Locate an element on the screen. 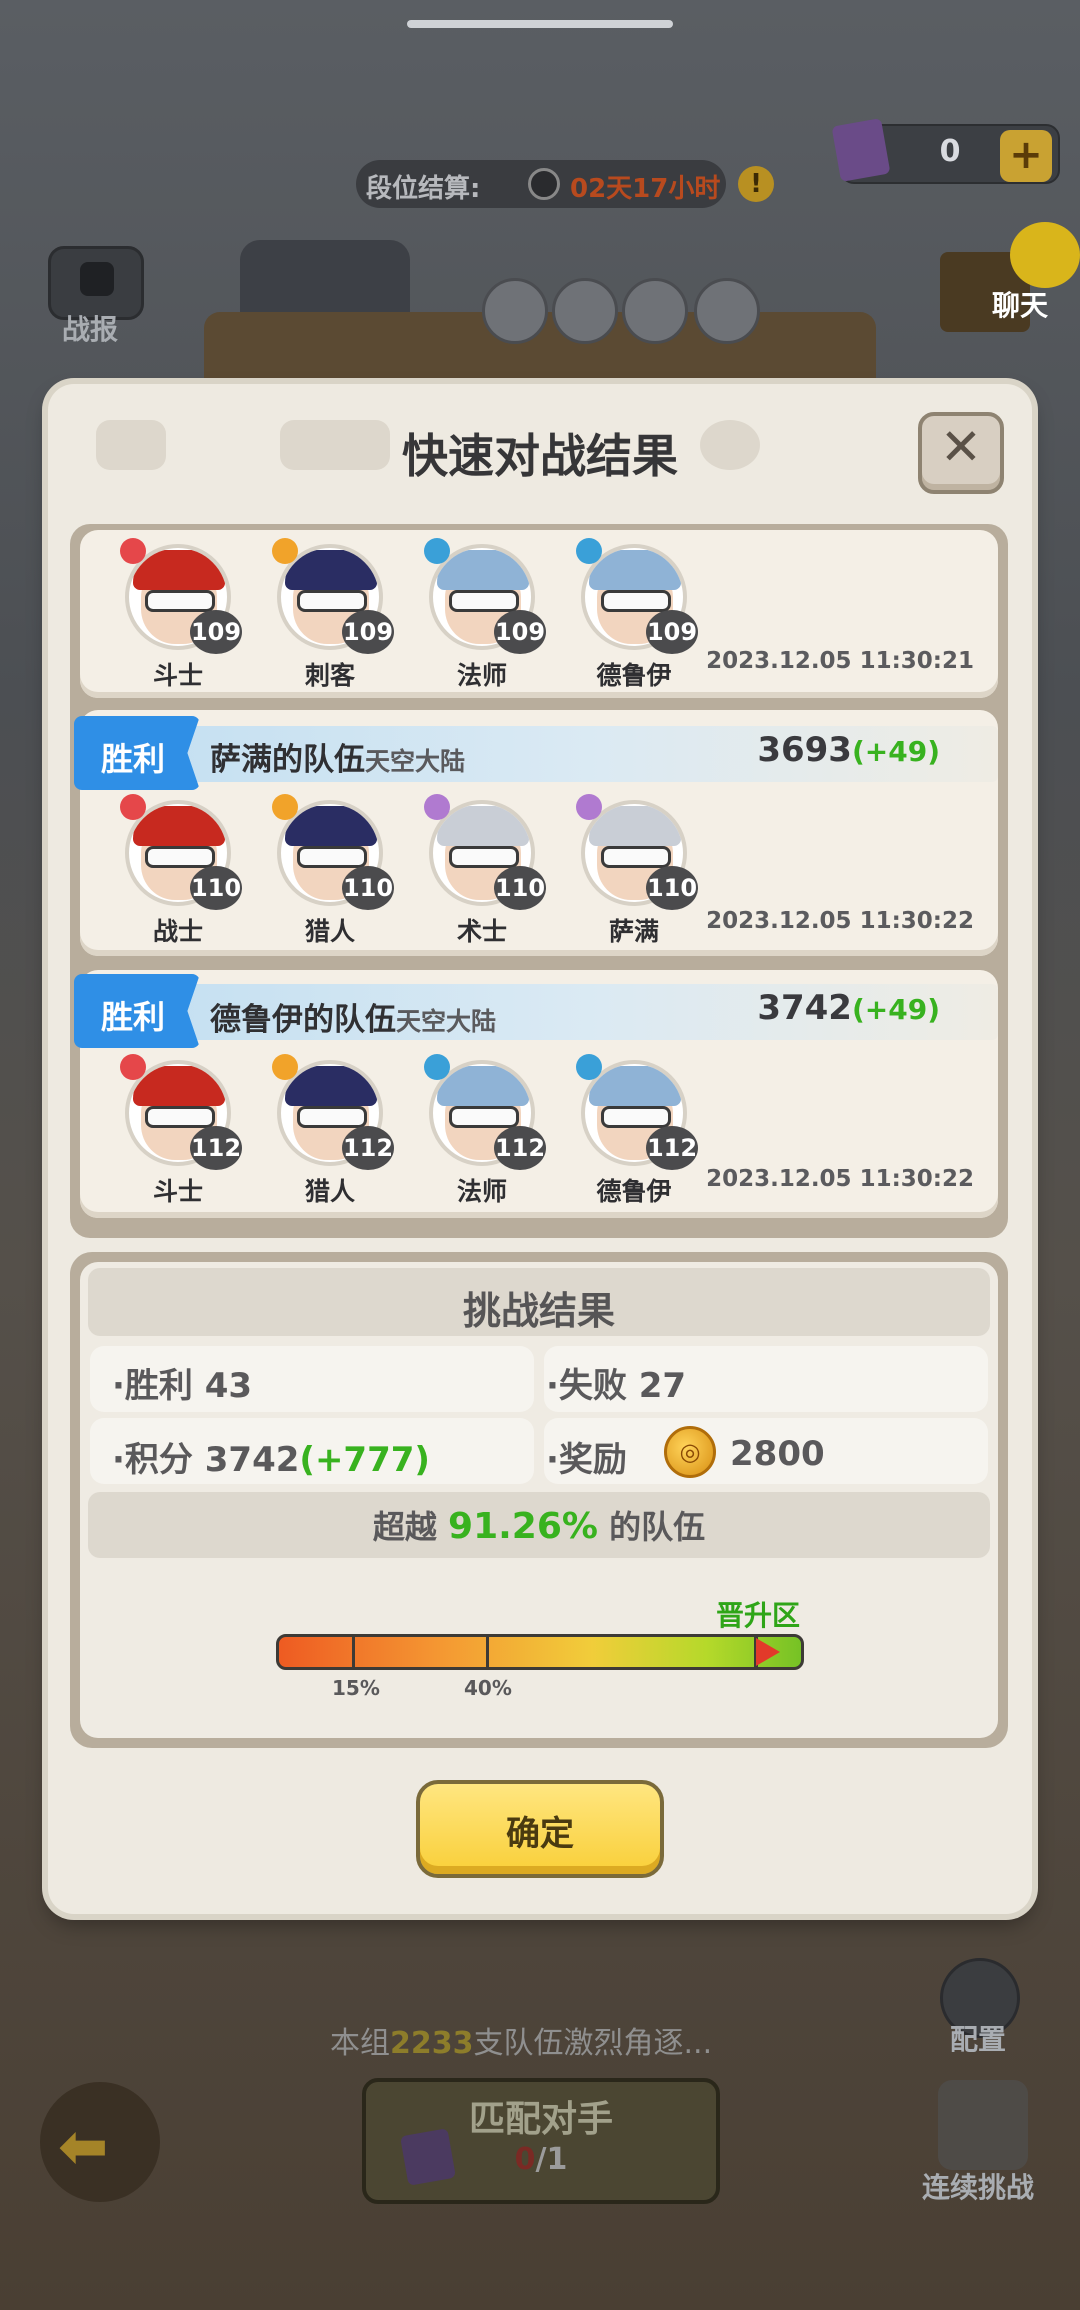  chat-bubble-icon is located at coordinates (1045, 255).